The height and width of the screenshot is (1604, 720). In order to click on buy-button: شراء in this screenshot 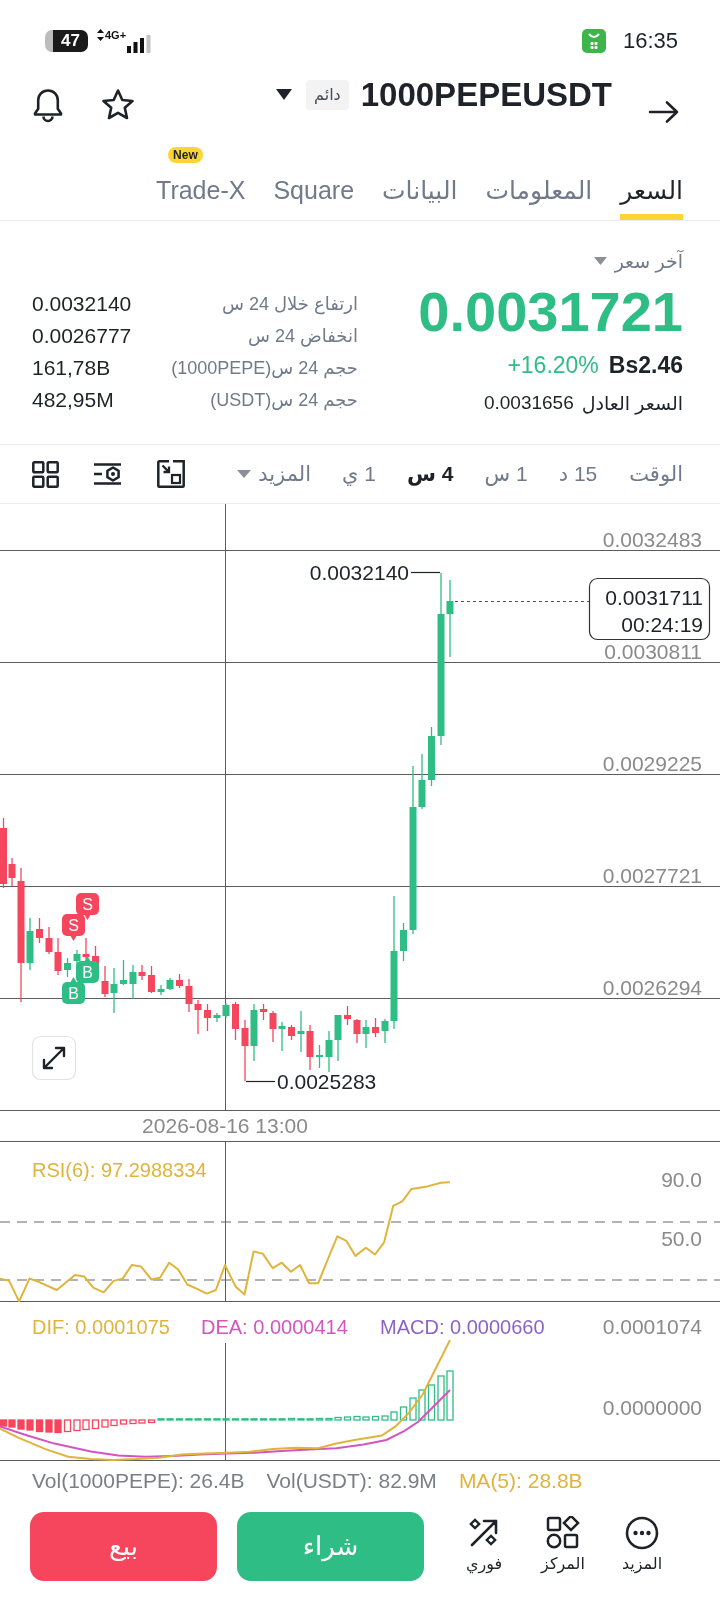, I will do `click(330, 1546)`.